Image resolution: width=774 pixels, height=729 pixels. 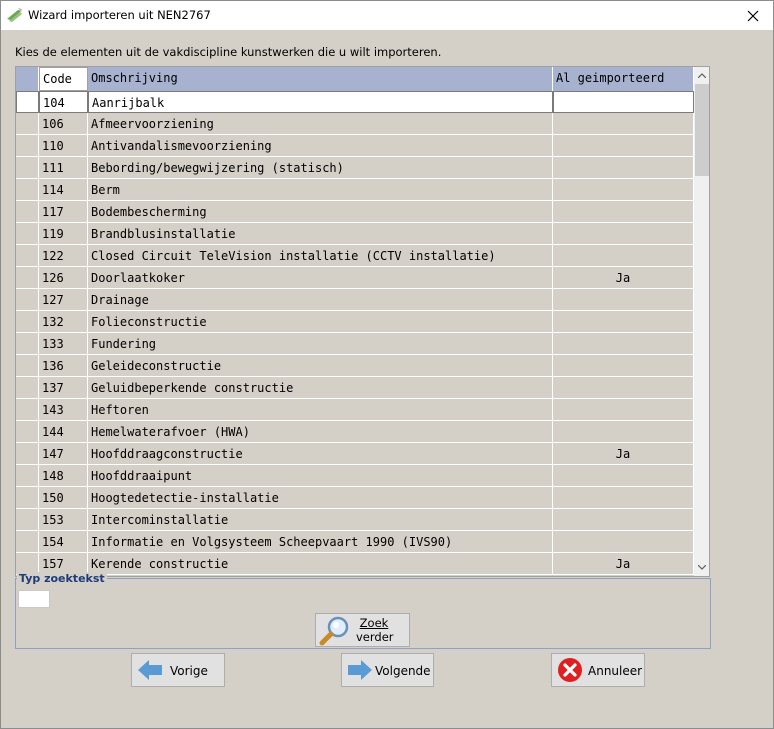 What do you see at coordinates (63, 410) in the screenshot?
I see `code-cell: 143` at bounding box center [63, 410].